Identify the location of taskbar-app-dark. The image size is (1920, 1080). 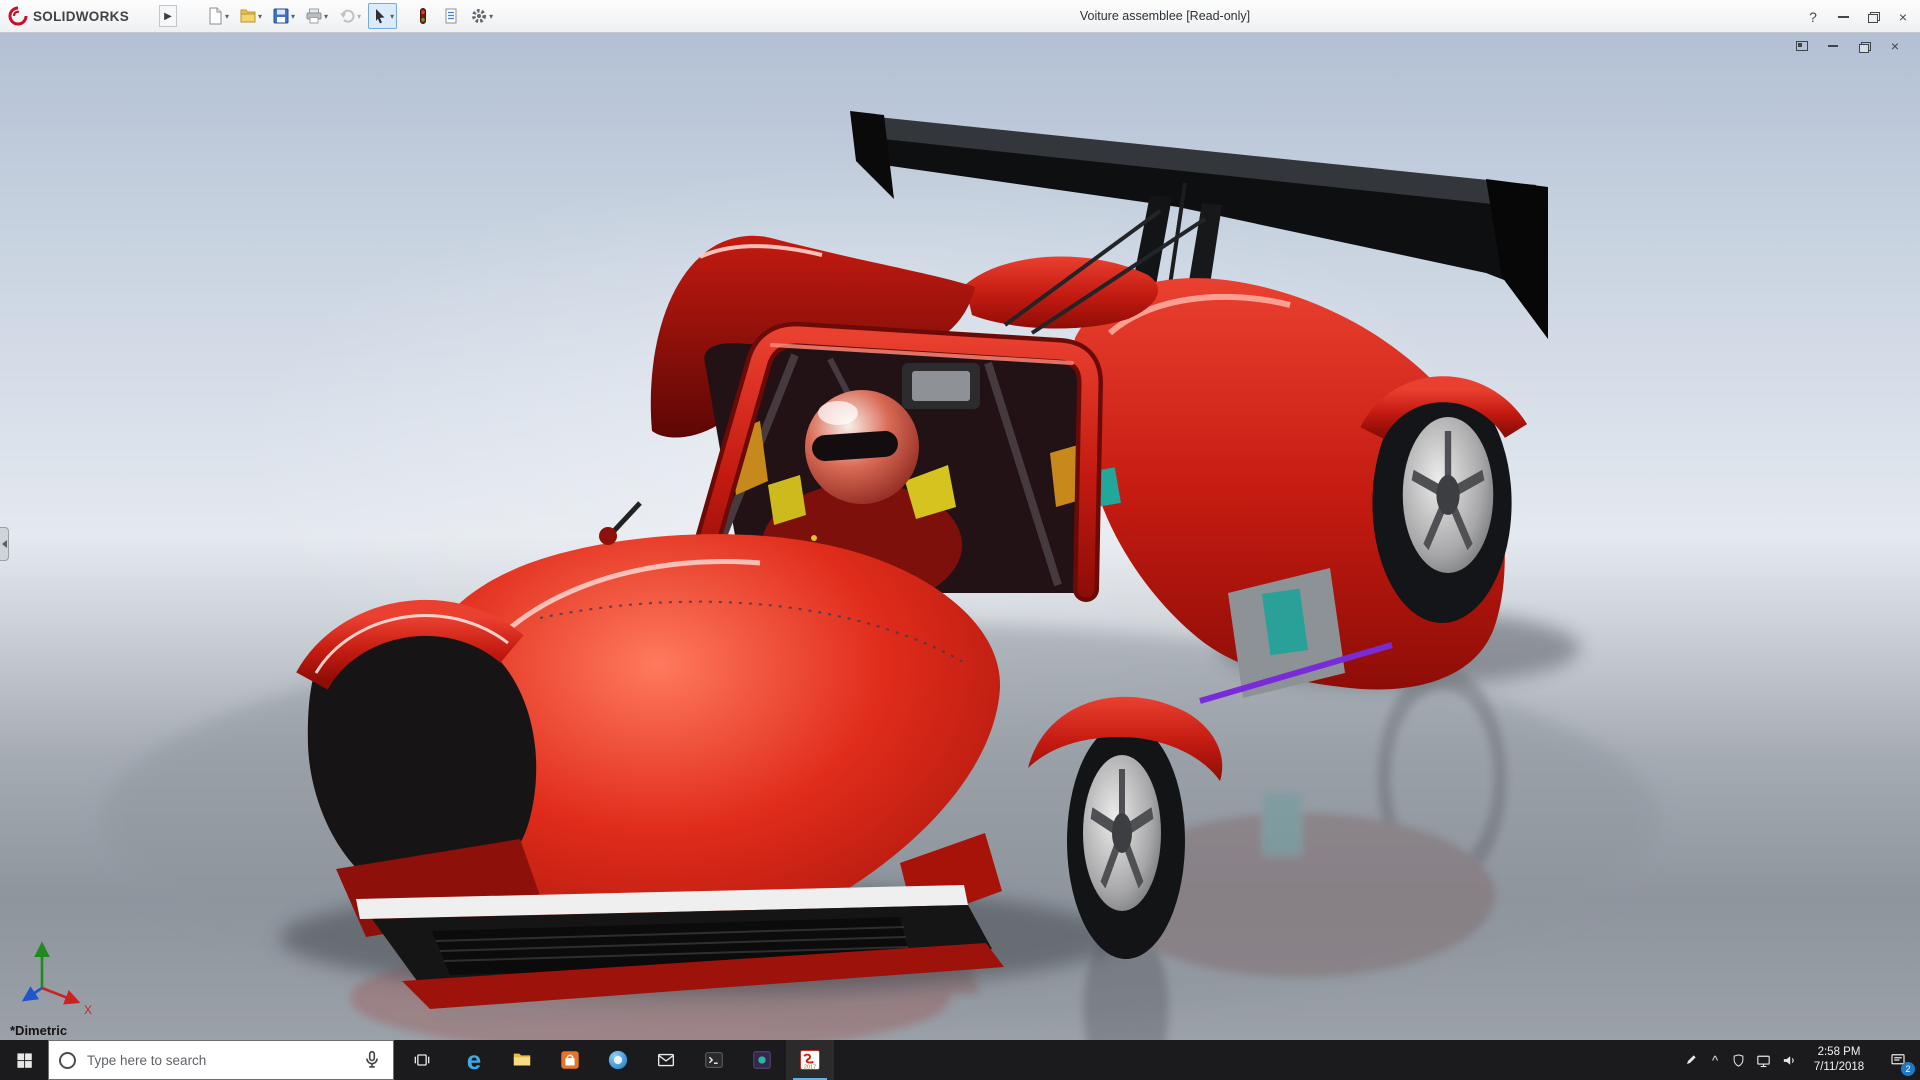
(762, 1060).